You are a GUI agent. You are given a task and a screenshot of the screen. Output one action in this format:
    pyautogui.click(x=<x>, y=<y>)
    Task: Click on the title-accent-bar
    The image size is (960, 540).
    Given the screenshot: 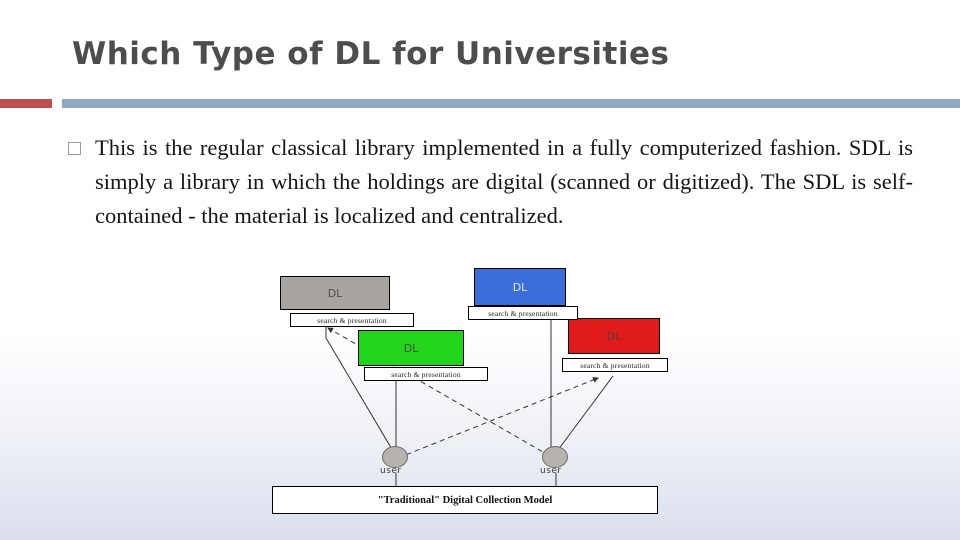 What is the action you would take?
    pyautogui.click(x=26, y=103)
    